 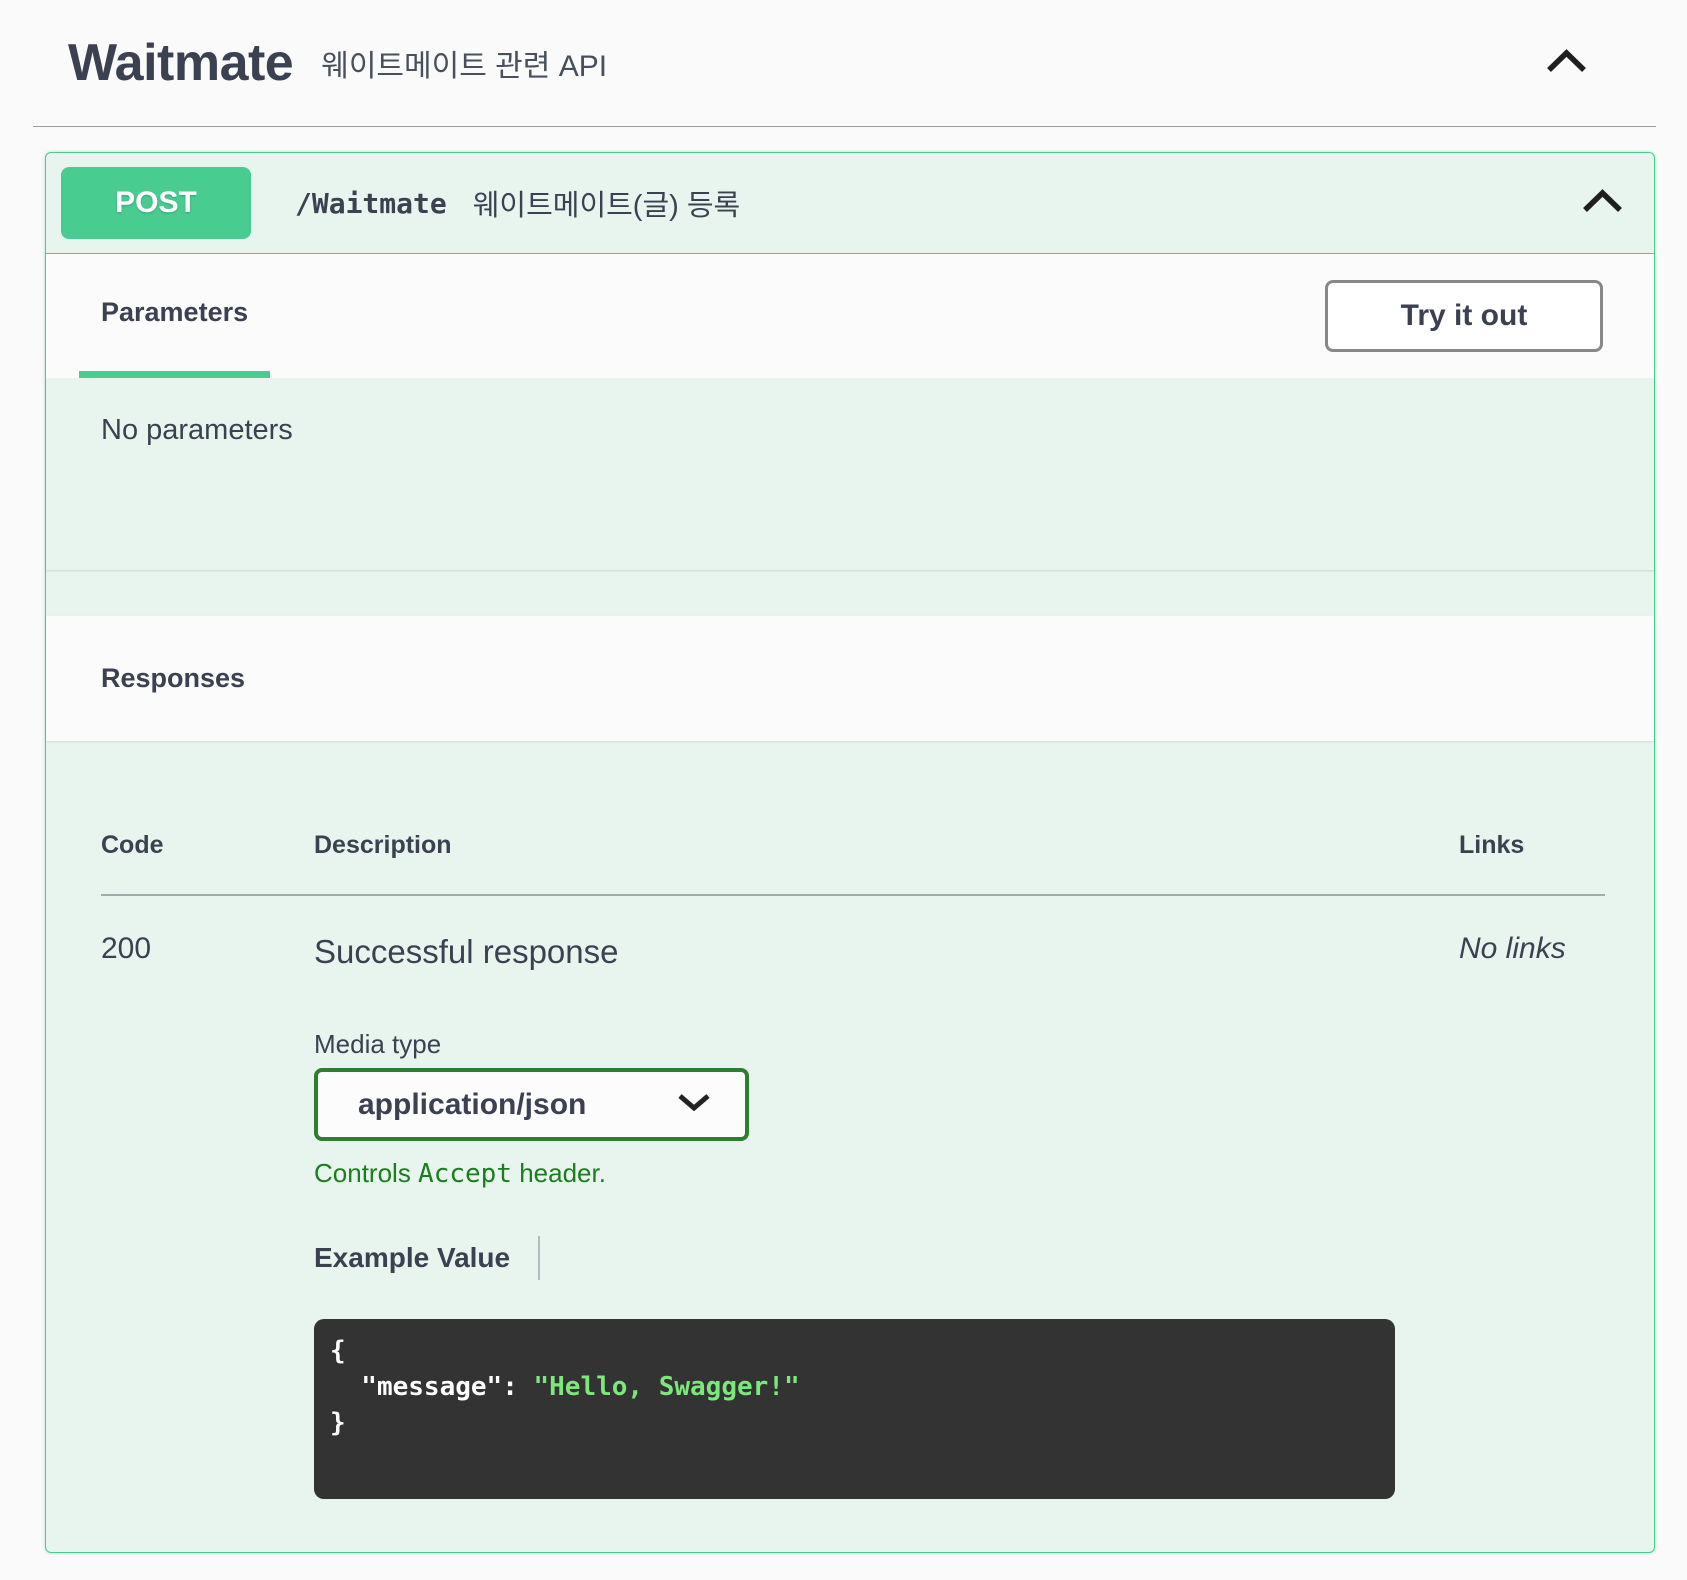 What do you see at coordinates (852, 1387) in the screenshot?
I see `json-message-line: "message": "Hello, Swagger!"` at bounding box center [852, 1387].